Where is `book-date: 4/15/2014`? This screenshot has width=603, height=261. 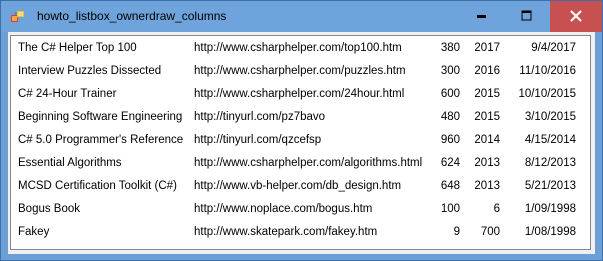 book-date: 4/15/2014 is located at coordinates (550, 140).